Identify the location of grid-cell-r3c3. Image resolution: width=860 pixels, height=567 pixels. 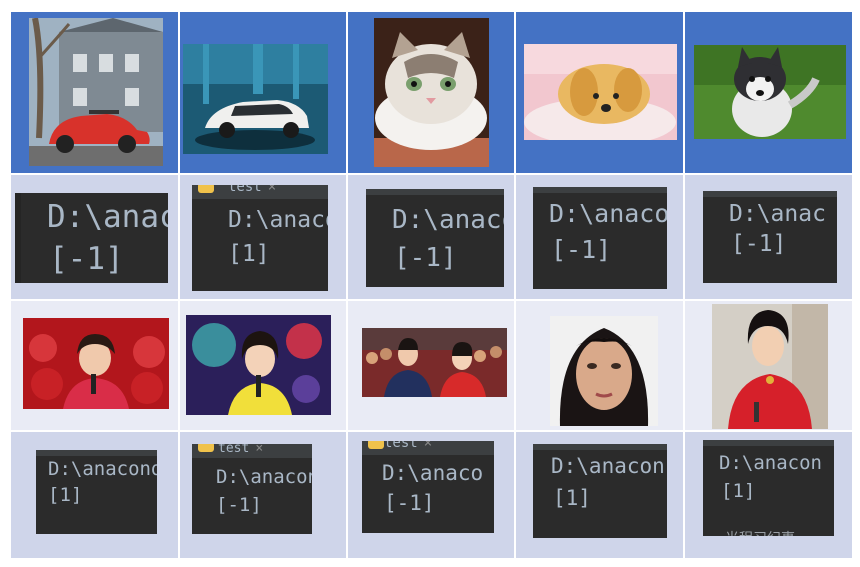
(431, 365).